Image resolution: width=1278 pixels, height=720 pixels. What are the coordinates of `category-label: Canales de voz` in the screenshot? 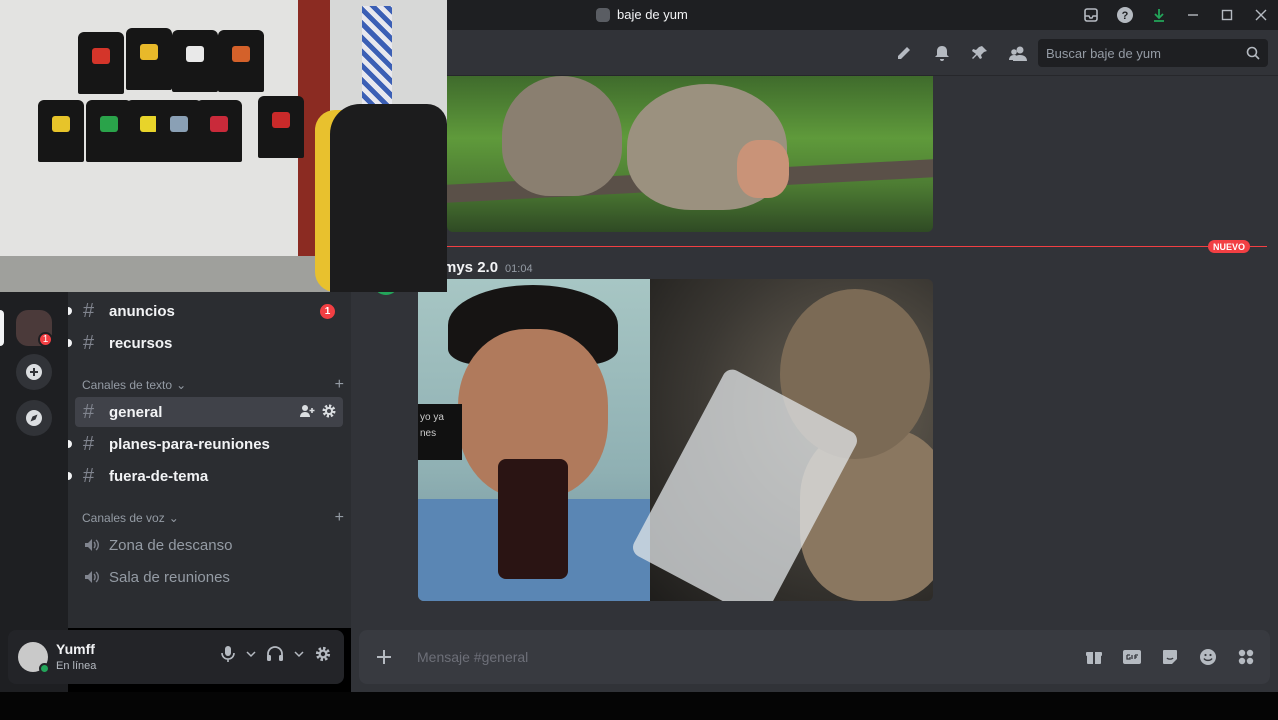 It's located at (123, 518).